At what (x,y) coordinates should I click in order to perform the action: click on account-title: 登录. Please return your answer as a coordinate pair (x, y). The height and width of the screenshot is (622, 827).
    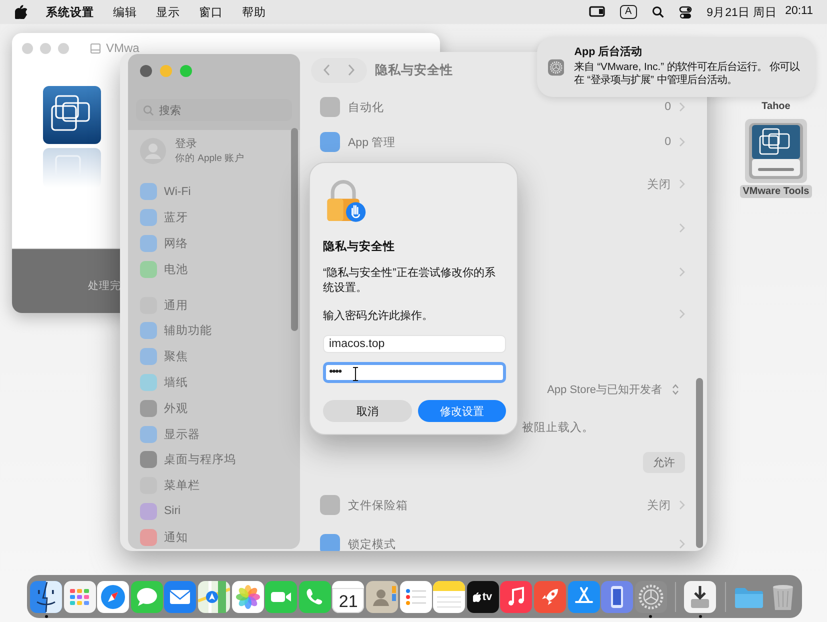
    Looking at the image, I should click on (186, 144).